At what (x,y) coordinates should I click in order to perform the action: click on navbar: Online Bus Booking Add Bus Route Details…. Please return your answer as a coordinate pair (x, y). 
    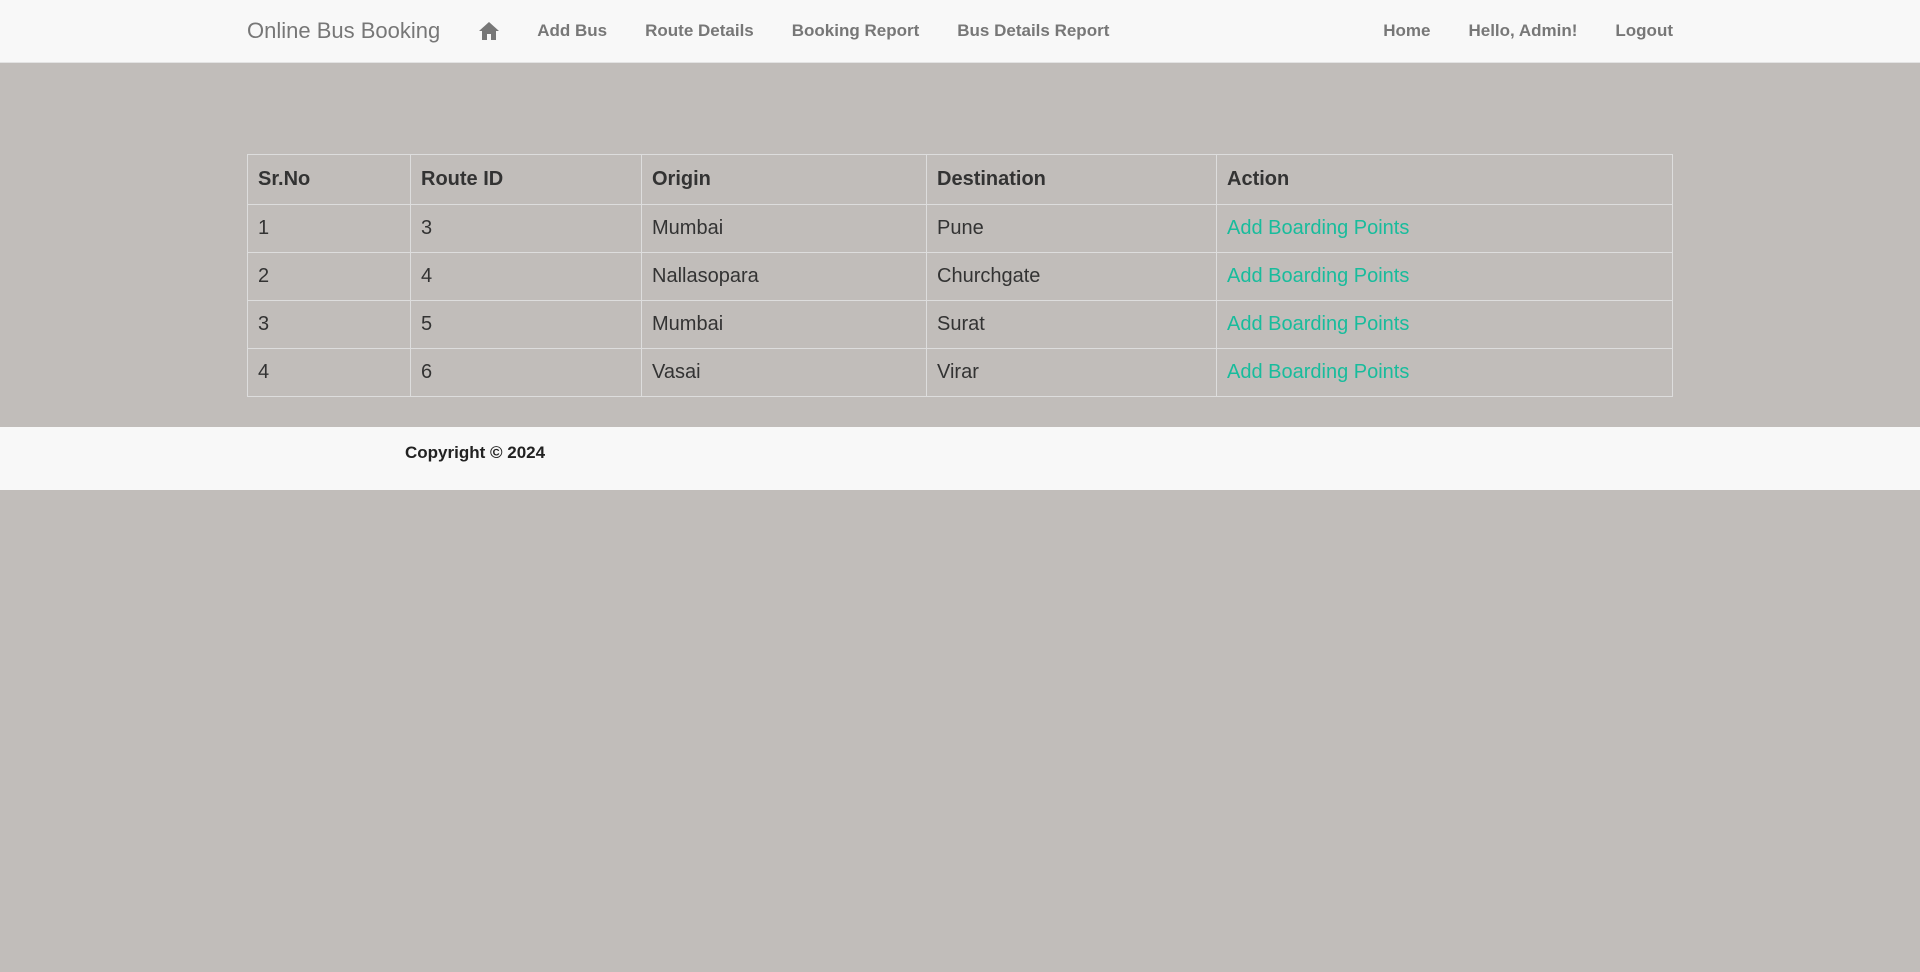
    Looking at the image, I should click on (960, 31).